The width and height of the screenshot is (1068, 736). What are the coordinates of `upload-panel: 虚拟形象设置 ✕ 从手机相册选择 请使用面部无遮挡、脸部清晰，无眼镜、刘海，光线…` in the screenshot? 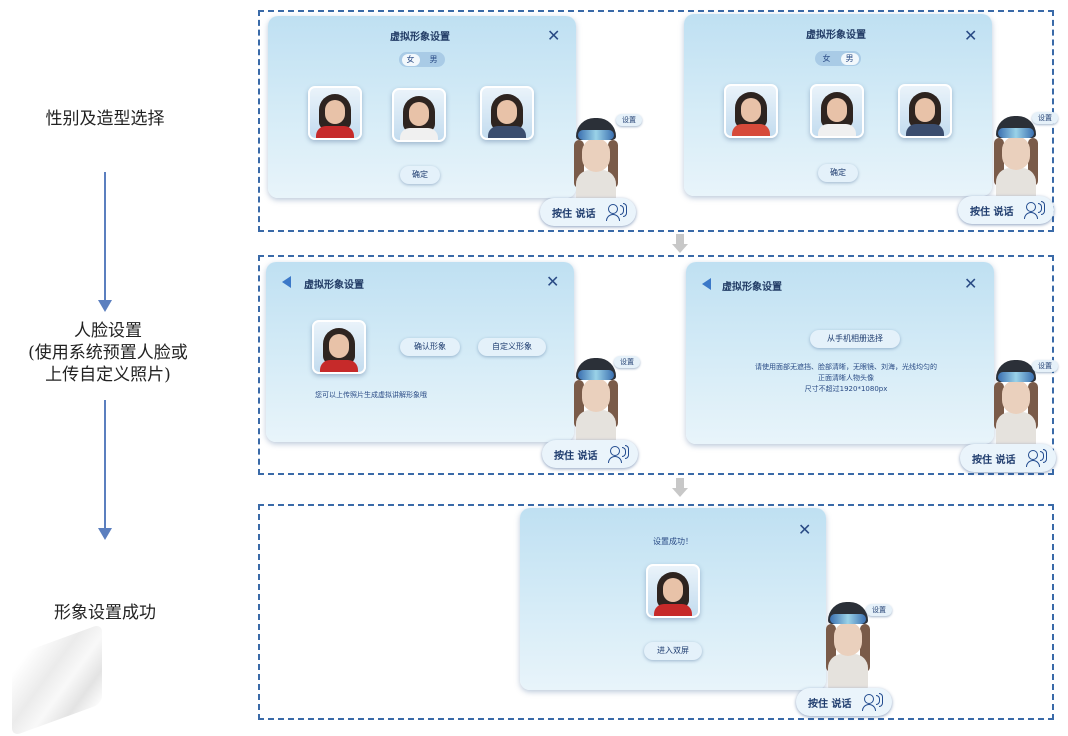 It's located at (840, 353).